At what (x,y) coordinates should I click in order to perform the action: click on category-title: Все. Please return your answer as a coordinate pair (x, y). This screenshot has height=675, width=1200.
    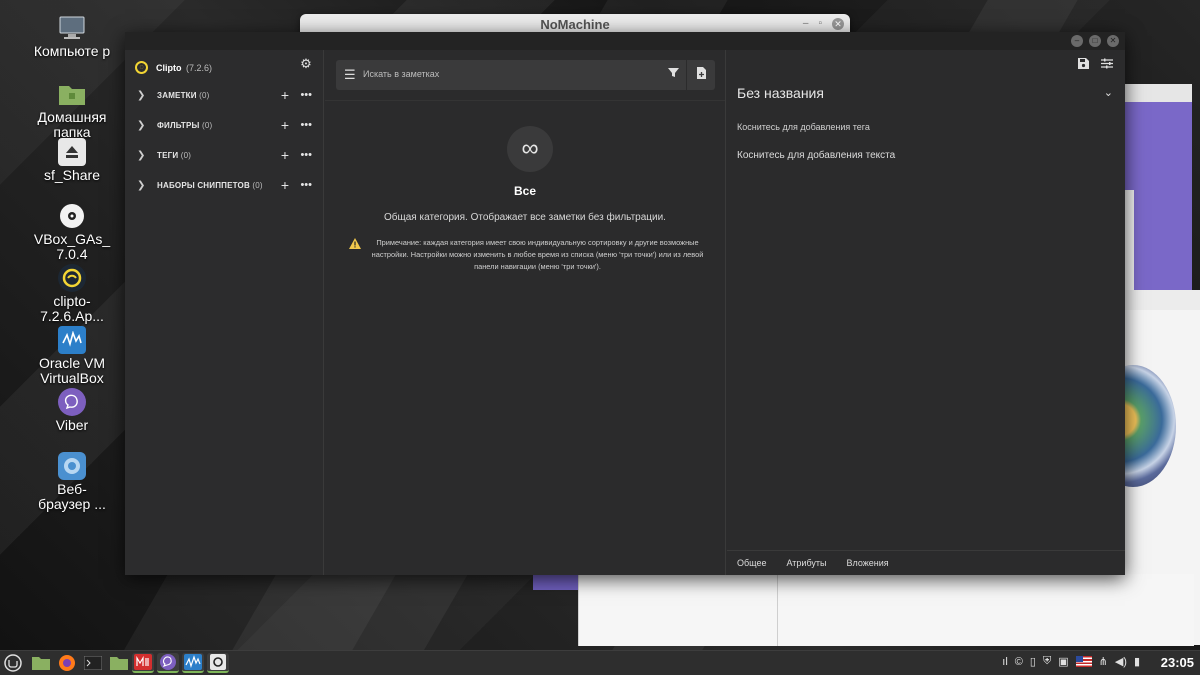
    Looking at the image, I should click on (524, 191).